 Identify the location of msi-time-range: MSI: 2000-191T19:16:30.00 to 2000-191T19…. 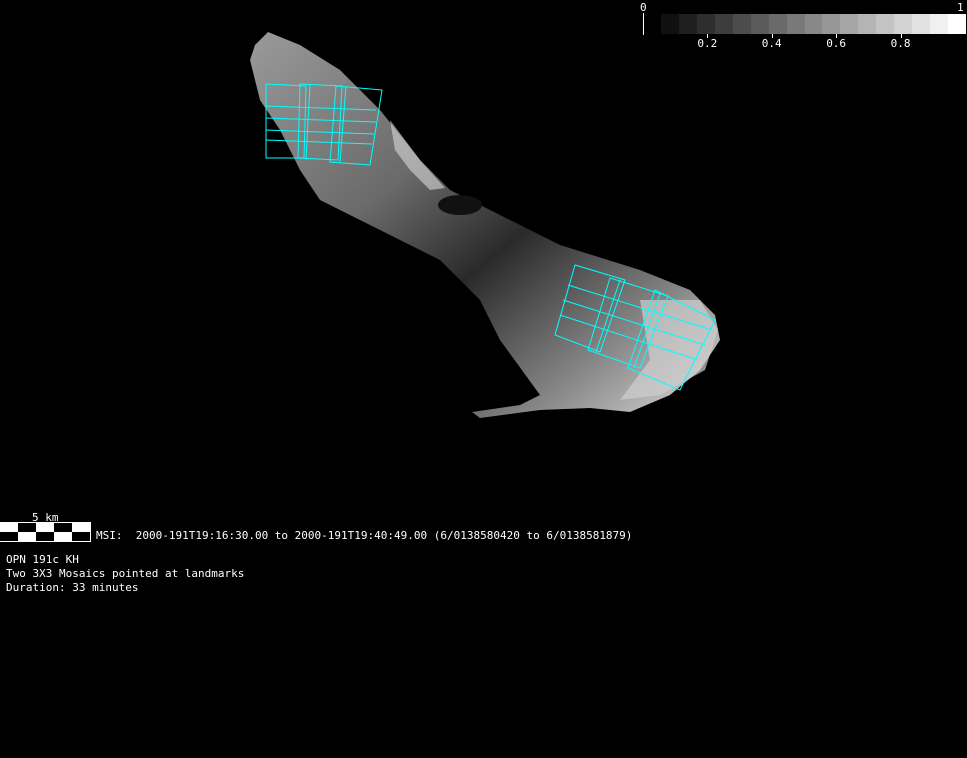
(364, 535).